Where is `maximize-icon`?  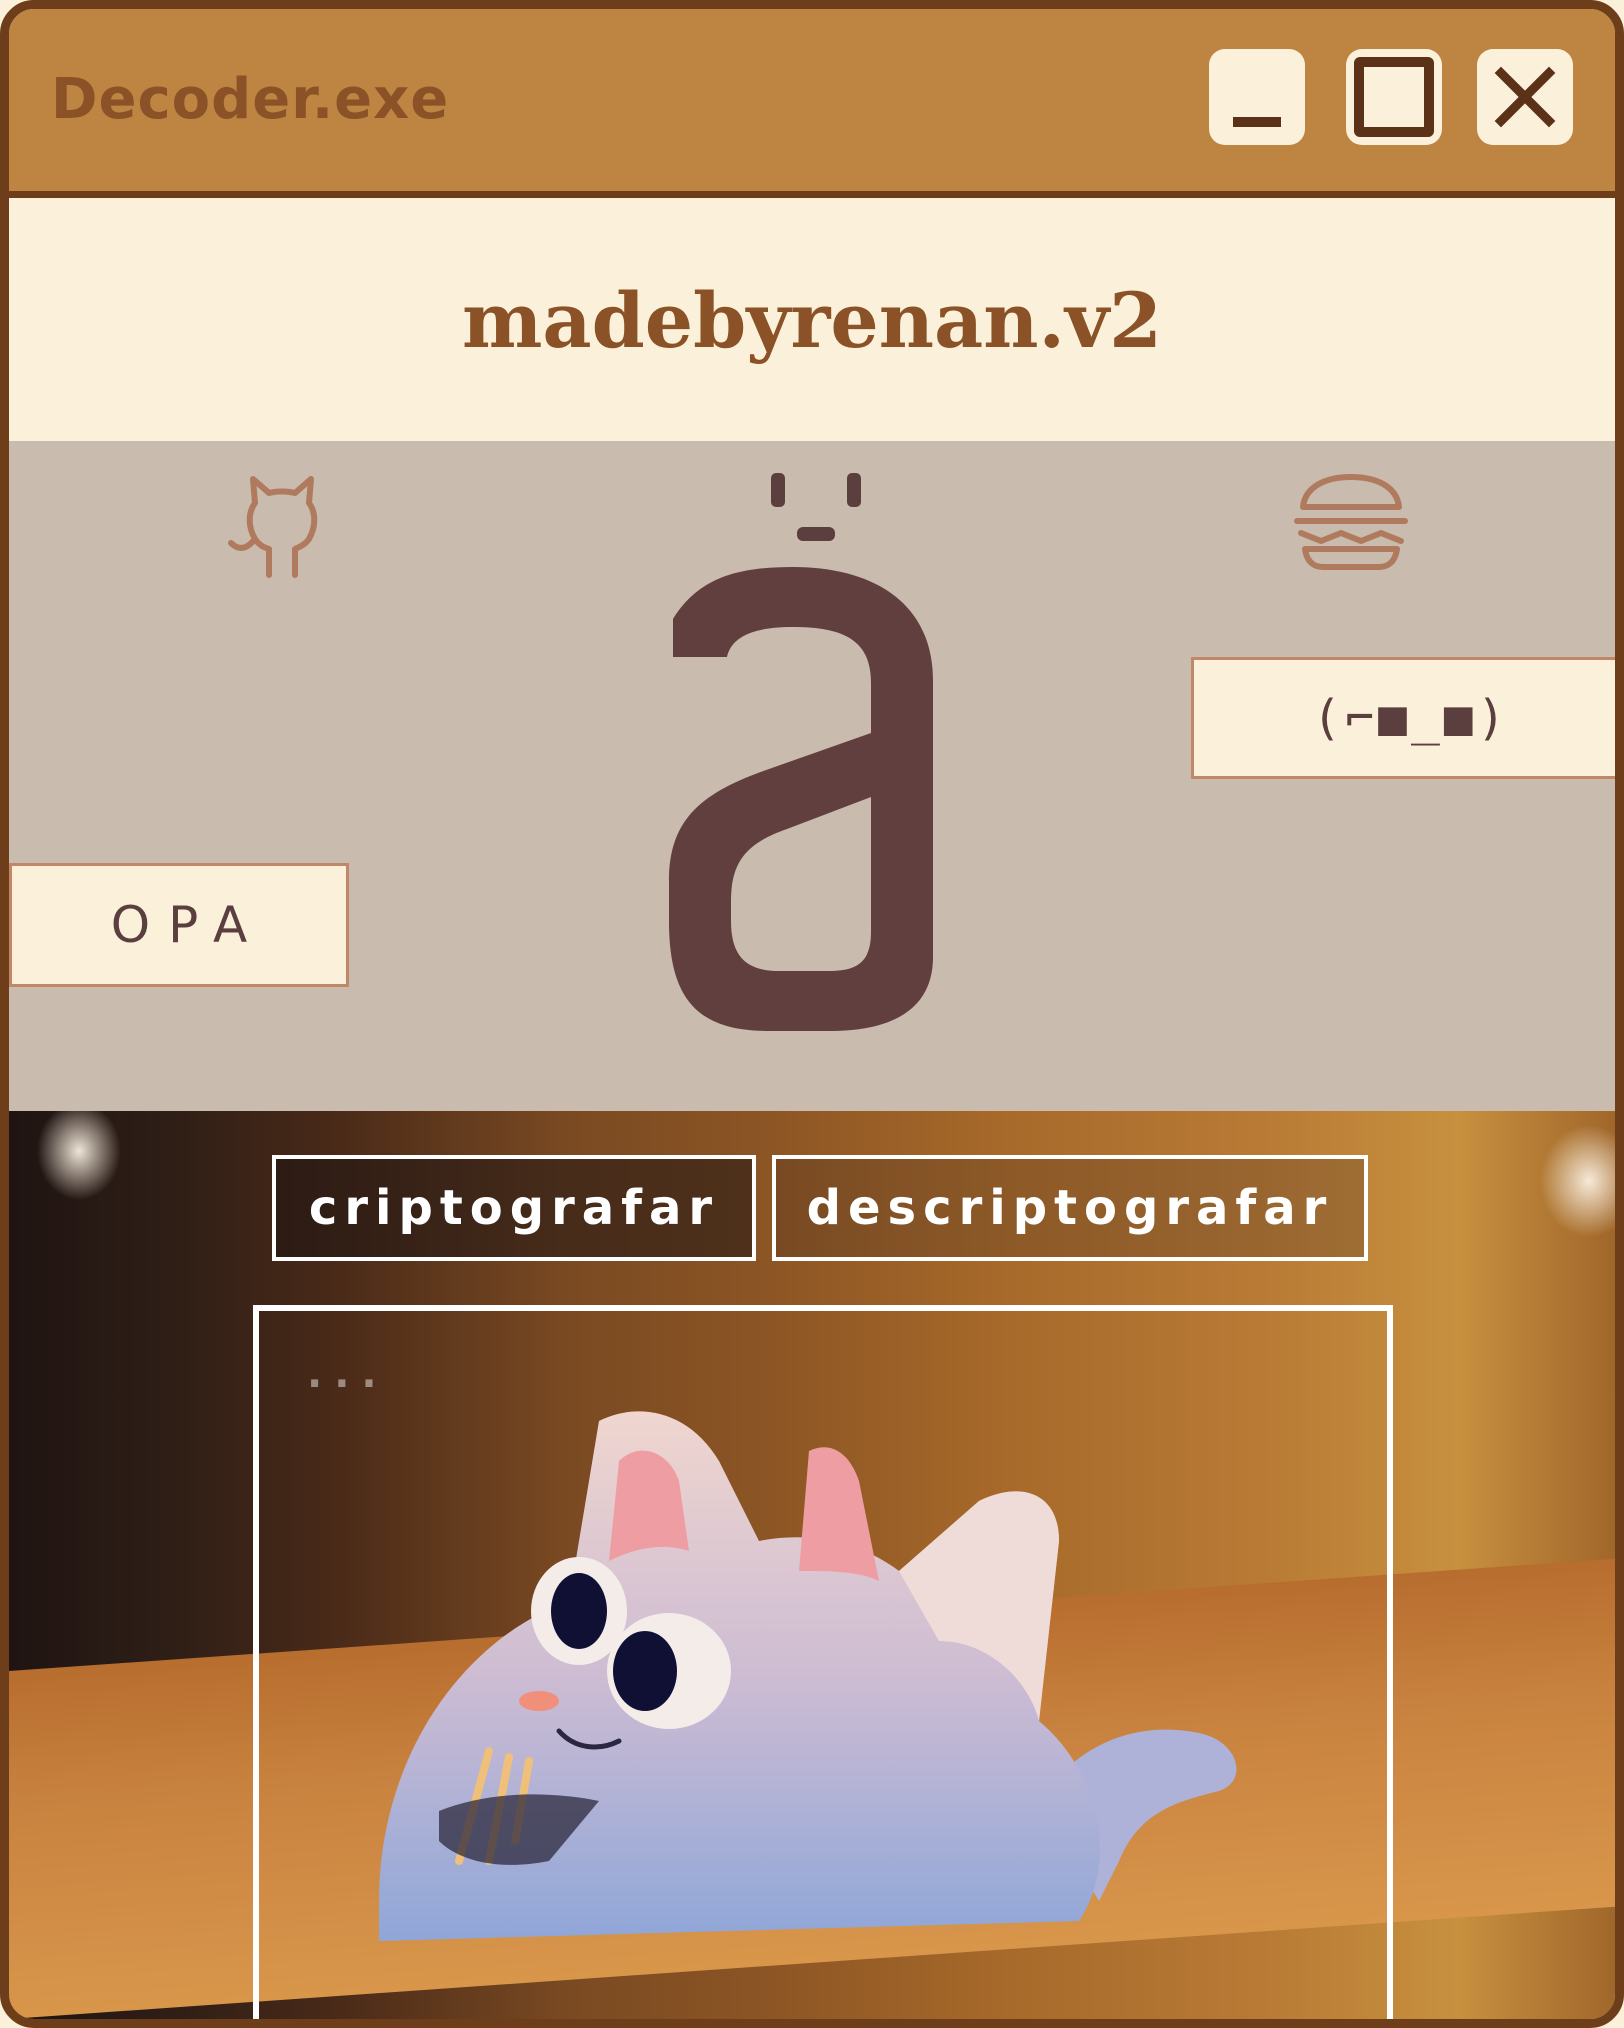 maximize-icon is located at coordinates (1394, 97).